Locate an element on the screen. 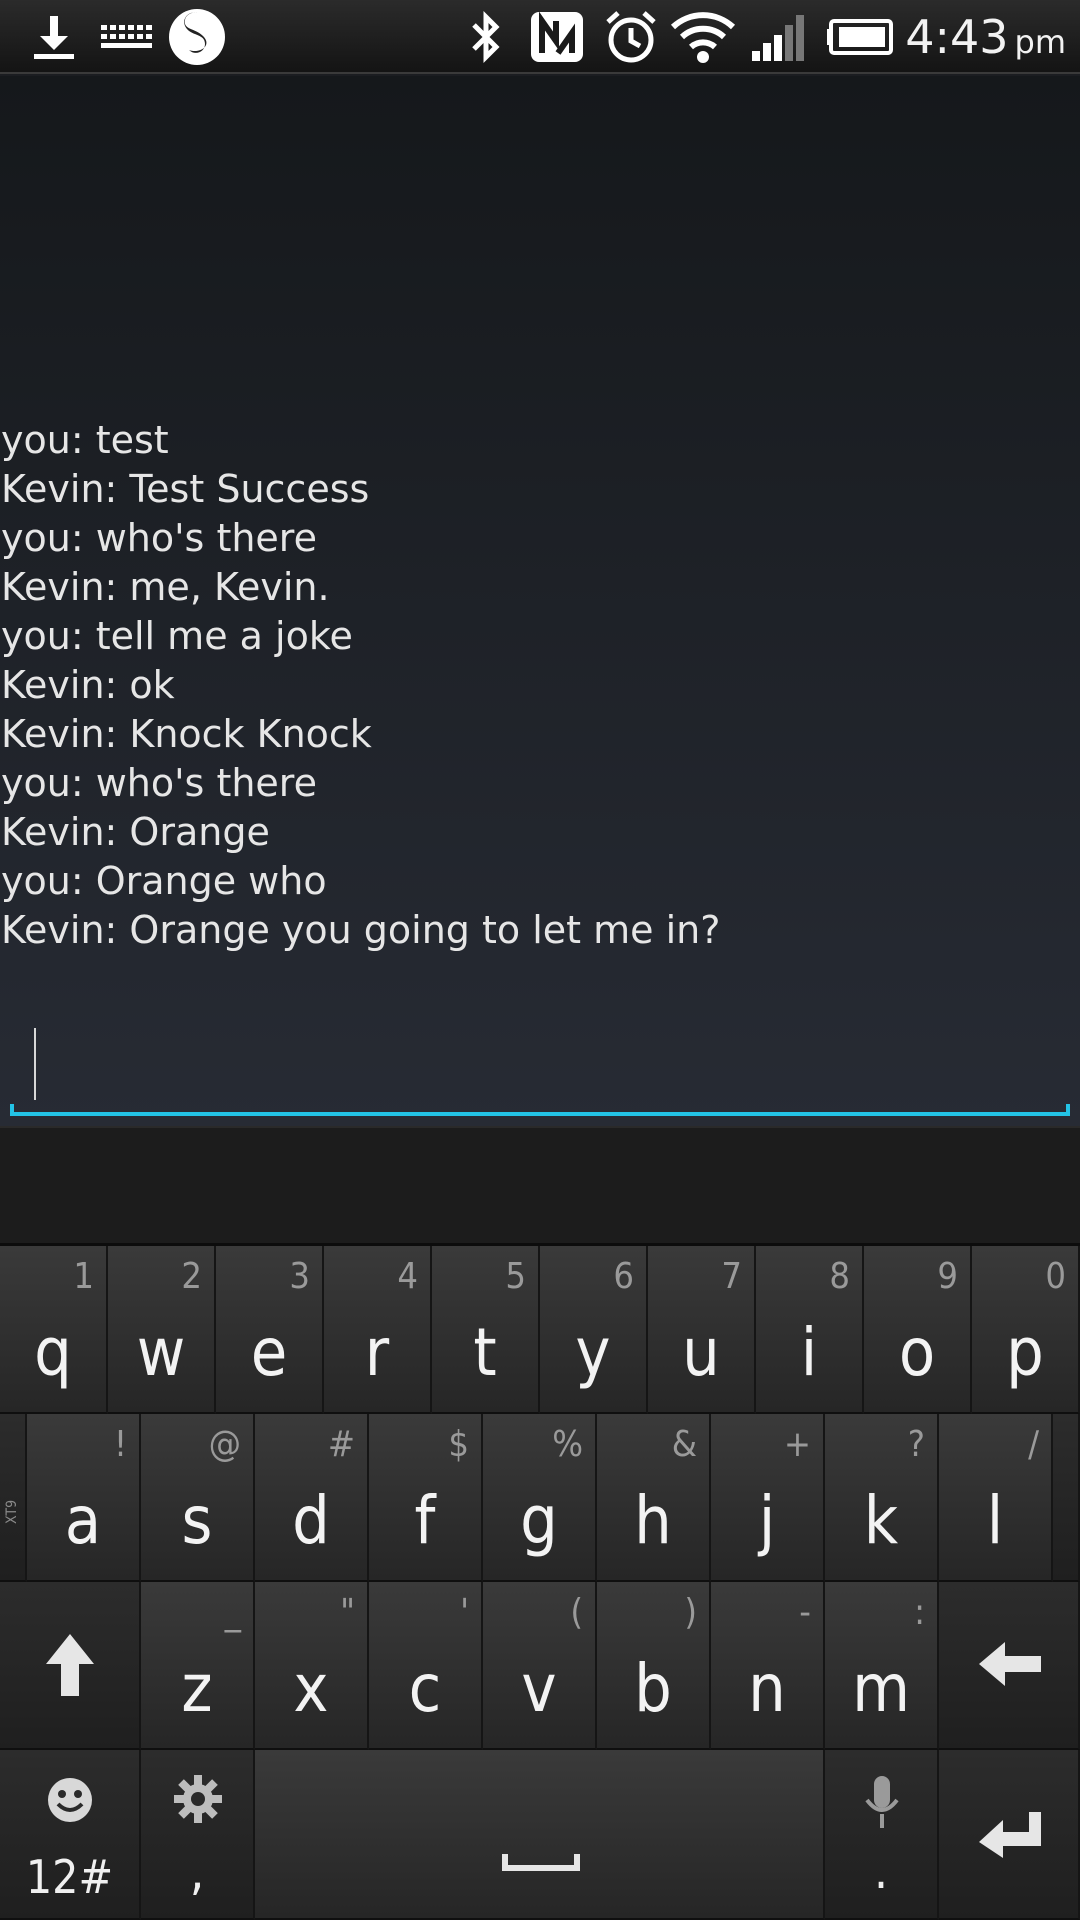 The image size is (1080, 1920). clock: 4:43 pm is located at coordinates (985, 38).